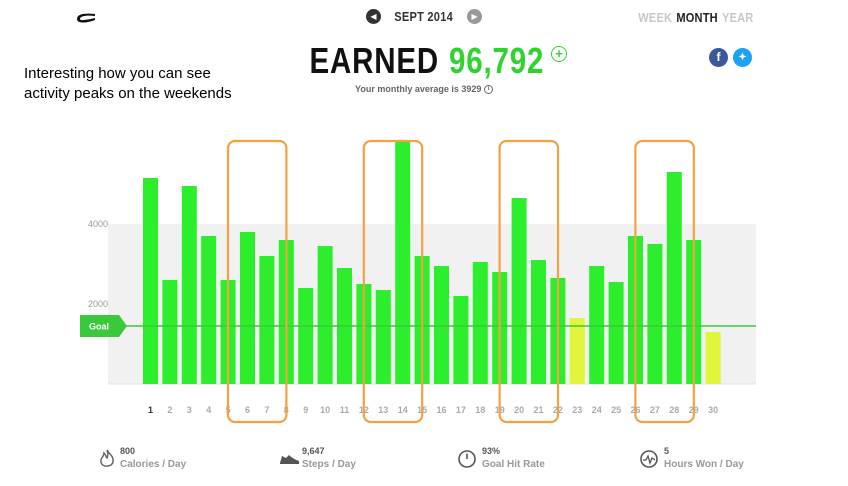 The height and width of the screenshot is (486, 848). What do you see at coordinates (649, 459) in the screenshot?
I see `pulse-icon` at bounding box center [649, 459].